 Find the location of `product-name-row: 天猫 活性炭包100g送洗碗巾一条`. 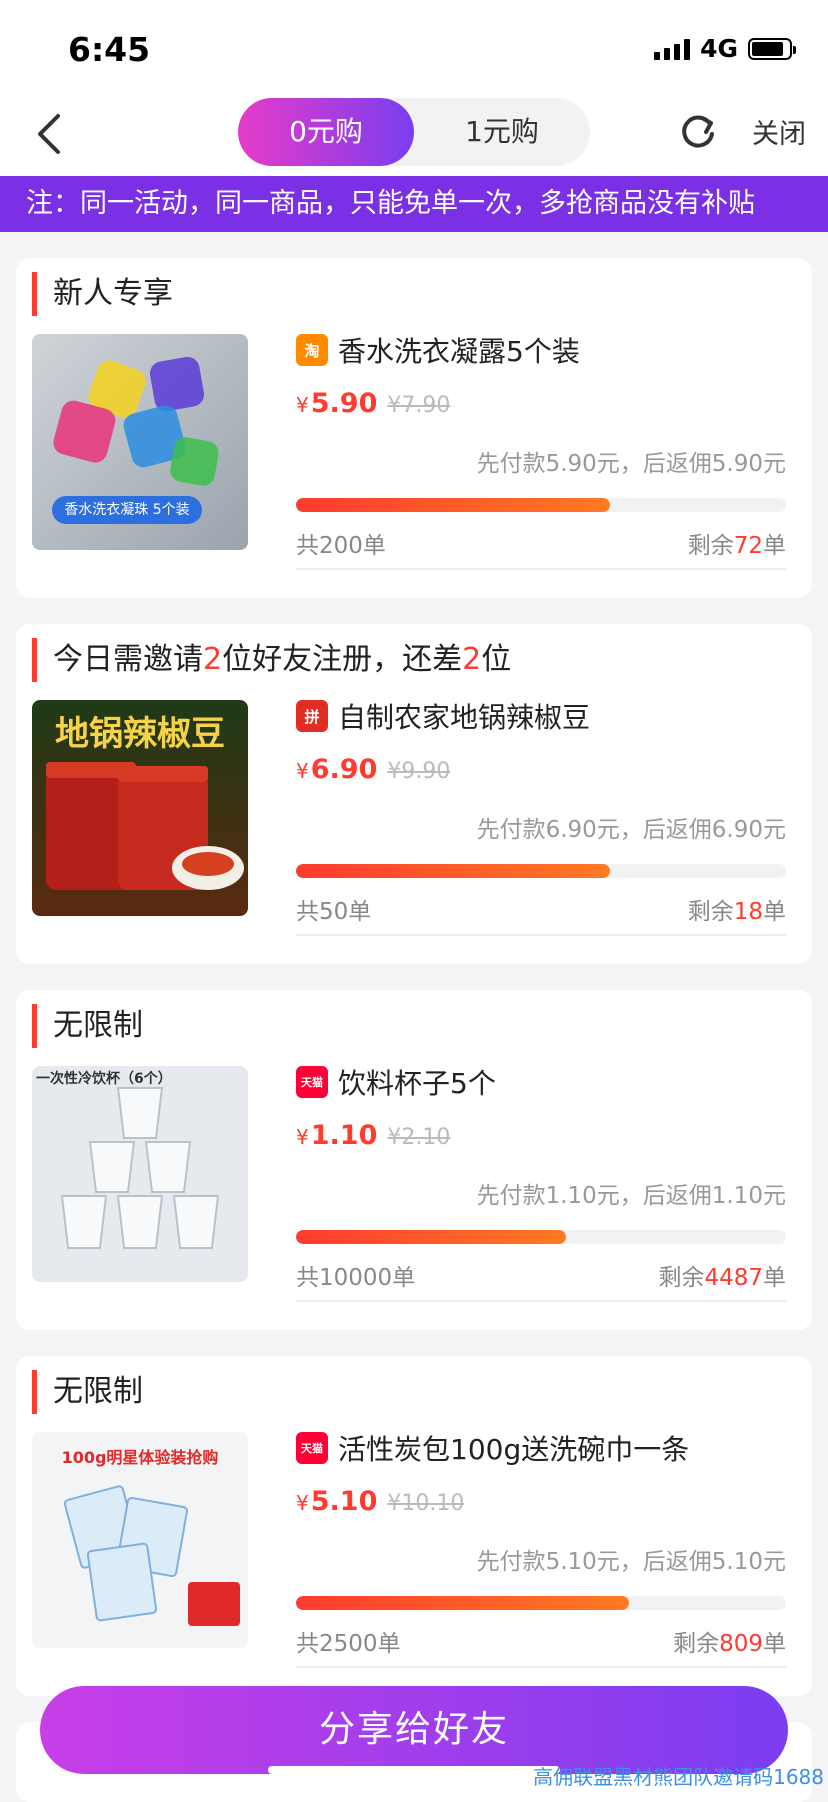

product-name-row: 天猫 活性炭包100g送洗碗巾一条 is located at coordinates (492, 1448).